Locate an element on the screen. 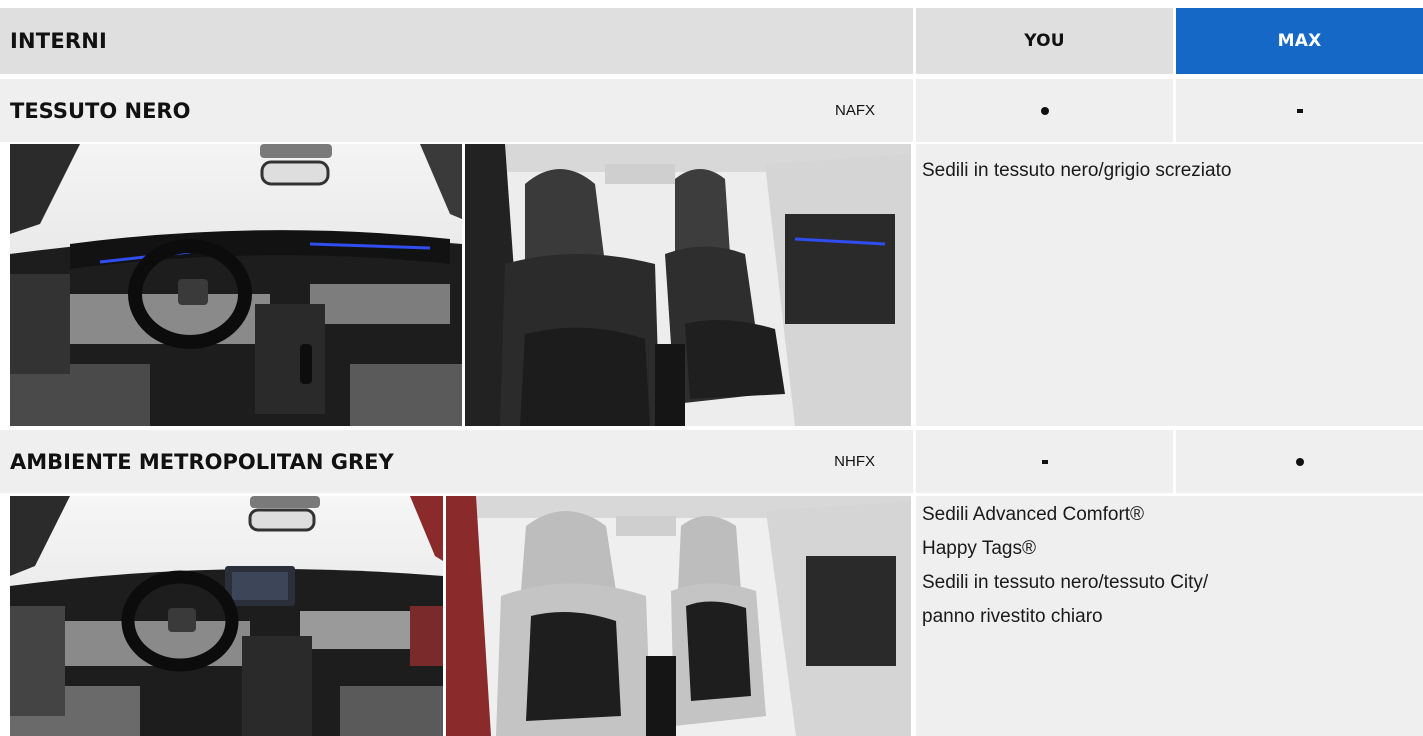 The height and width of the screenshot is (736, 1423). trim-row-title: TESSUTO NERO NAFX is located at coordinates (456, 110).